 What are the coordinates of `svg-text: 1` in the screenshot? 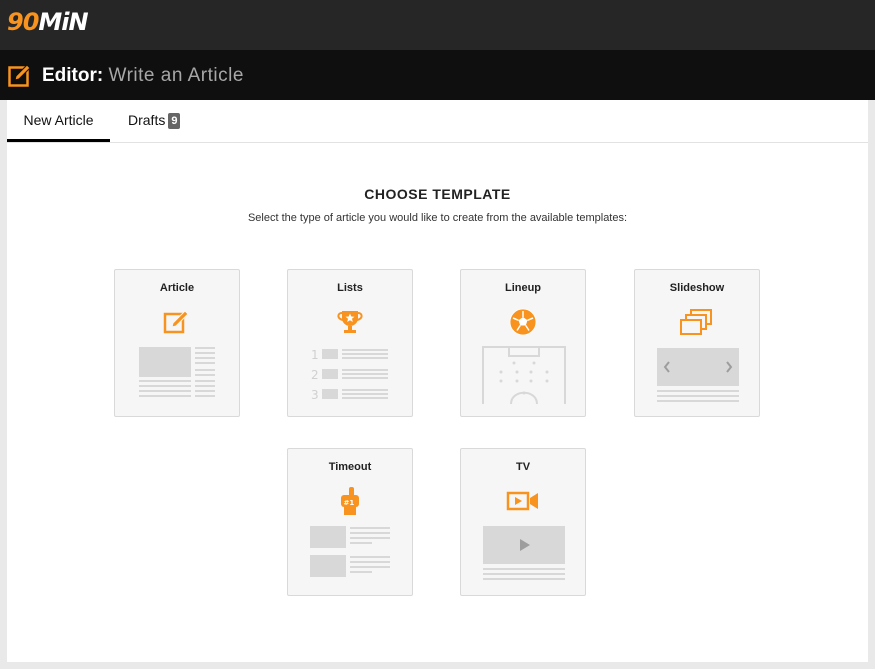 It's located at (315, 355).